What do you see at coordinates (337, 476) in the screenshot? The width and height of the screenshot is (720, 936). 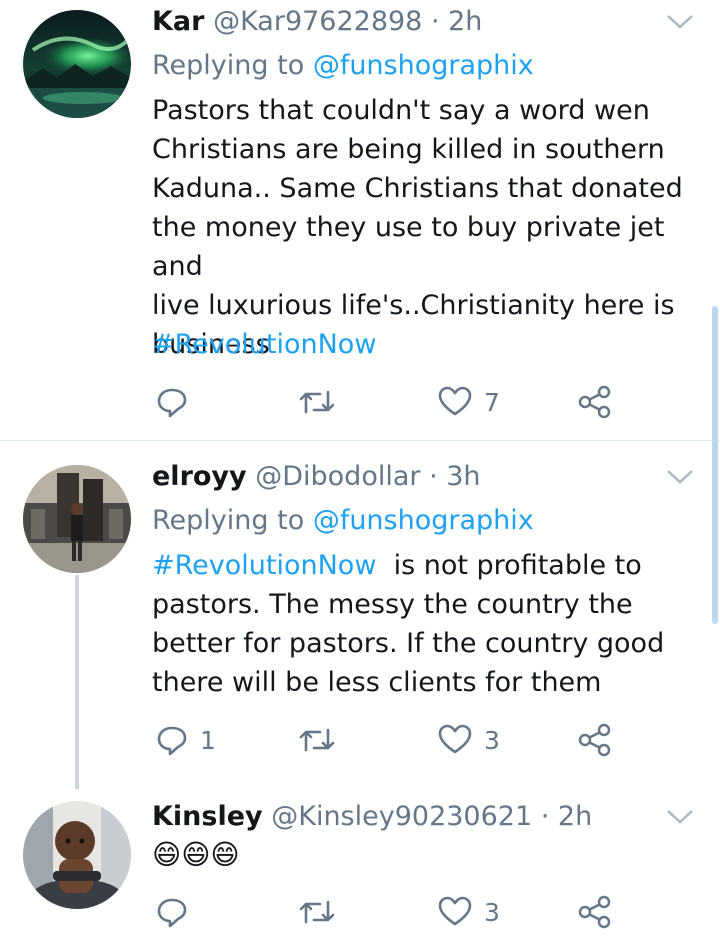 I see `user-handle: @Dibodollar` at bounding box center [337, 476].